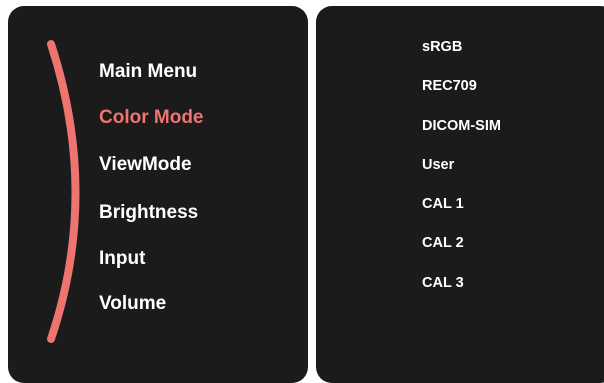 The image size is (604, 383). Describe the element at coordinates (145, 165) in the screenshot. I see `menu-item-viewmode: ViewMode` at that location.